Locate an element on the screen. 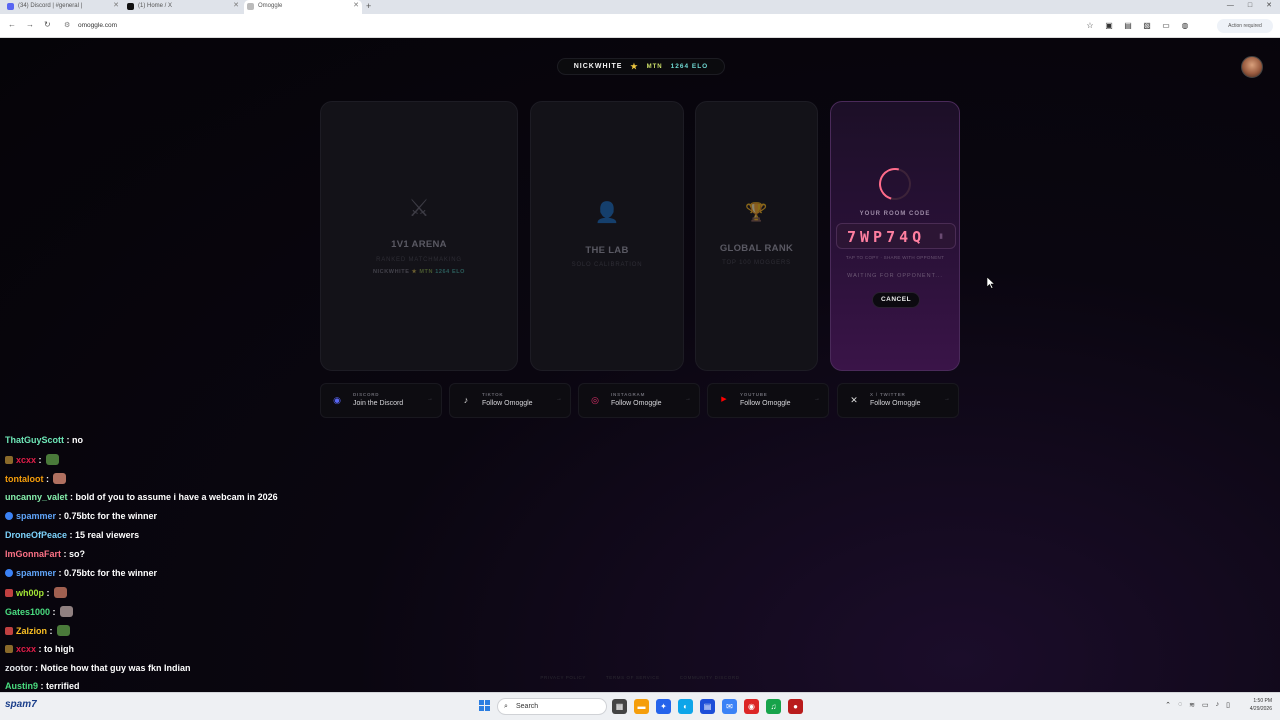 Image resolution: width=1280 pixels, height=720 pixels. chat-text: 0.75btc for the winner is located at coordinates (111, 573).